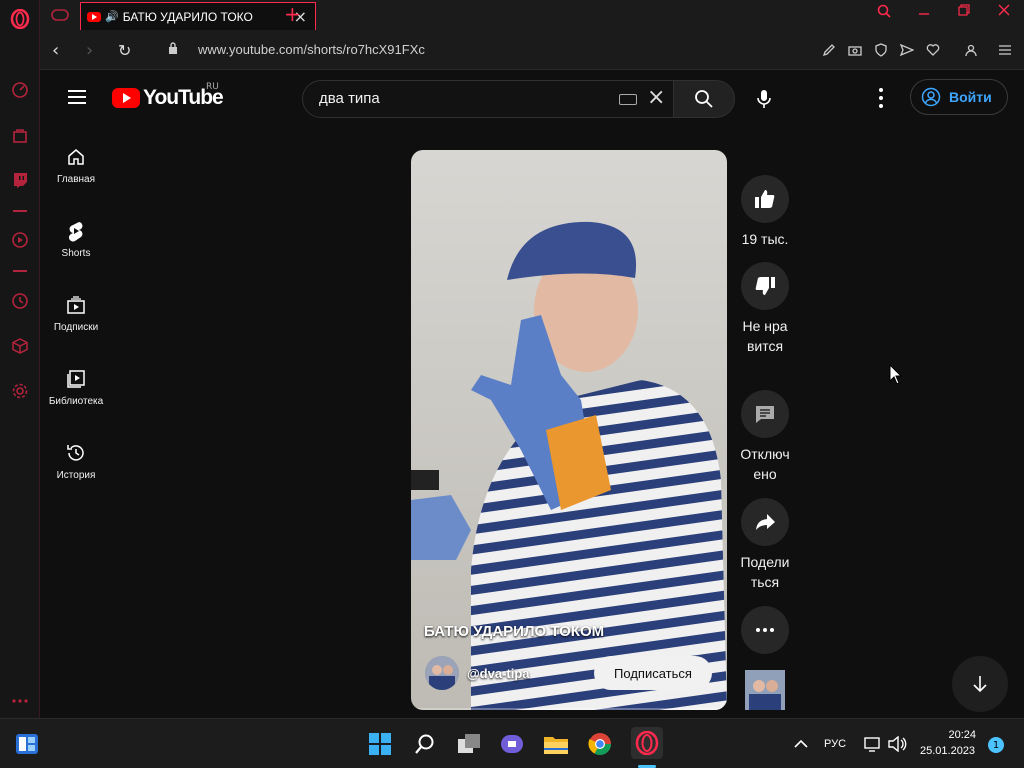 The image size is (1024, 768). I want to click on nav-item-shorts: Shorts, so click(76, 235).